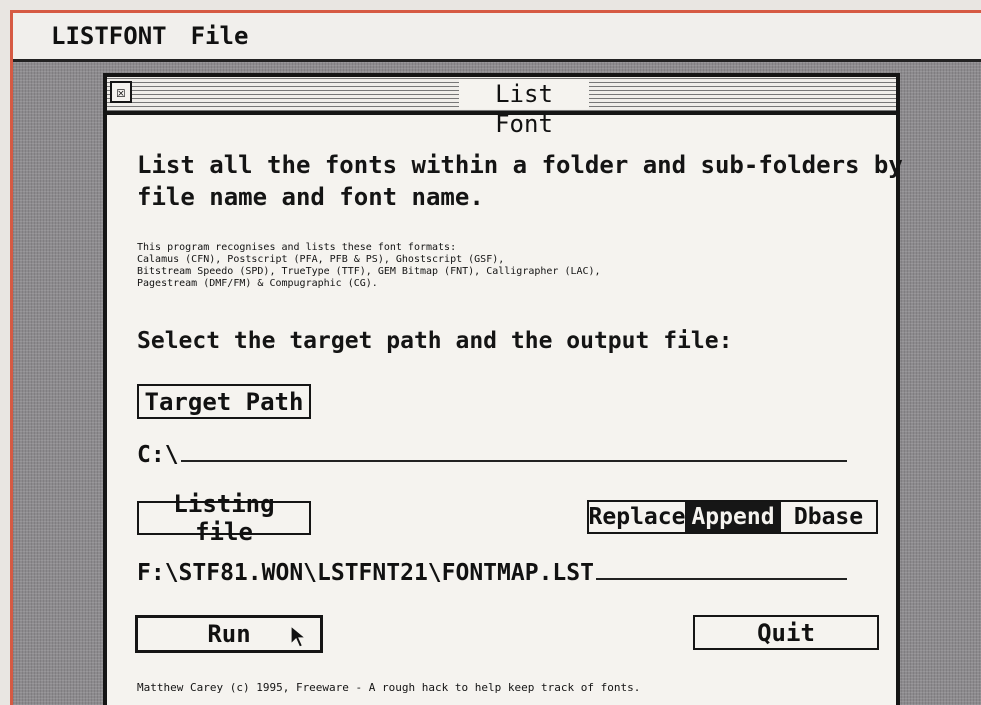 This screenshot has height=705, width=981. I want to click on run-button-label: Run, so click(229, 634).